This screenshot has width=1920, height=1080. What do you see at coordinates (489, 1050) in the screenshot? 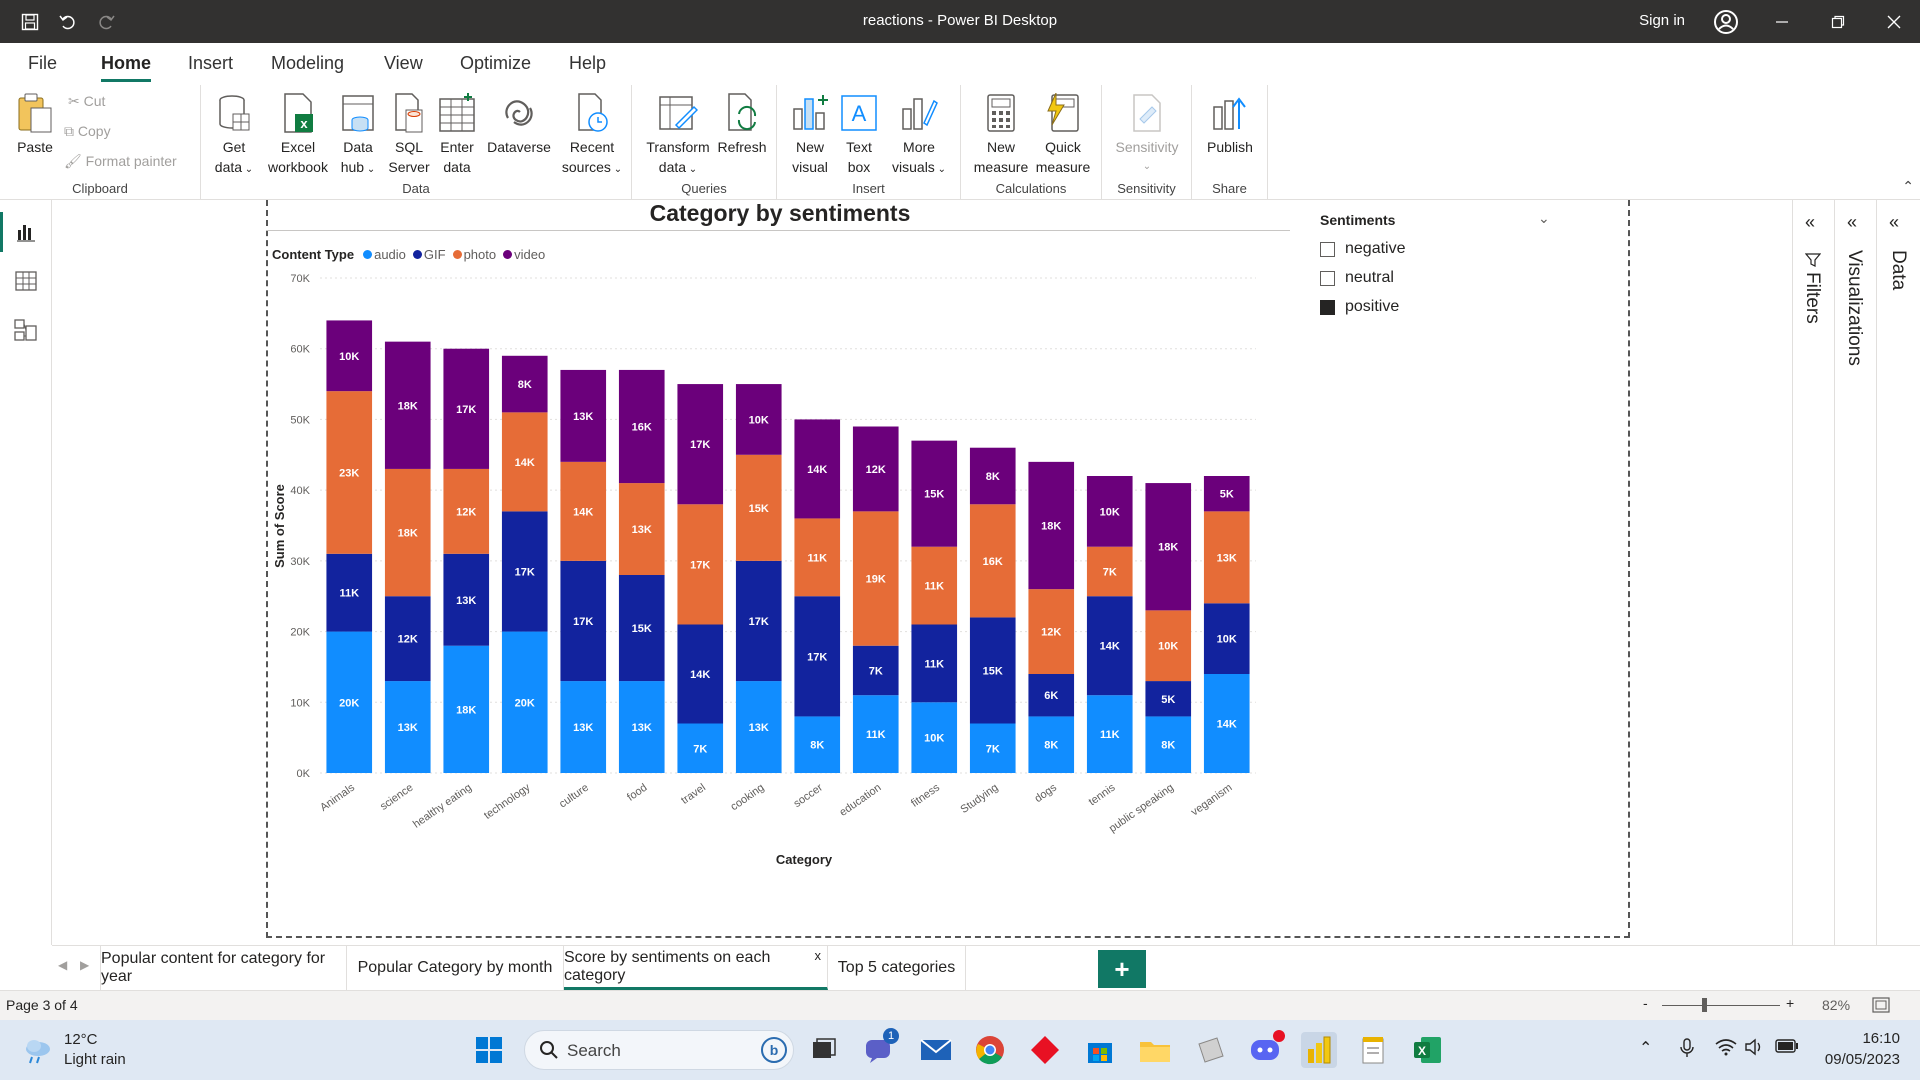
I see `start-icon` at bounding box center [489, 1050].